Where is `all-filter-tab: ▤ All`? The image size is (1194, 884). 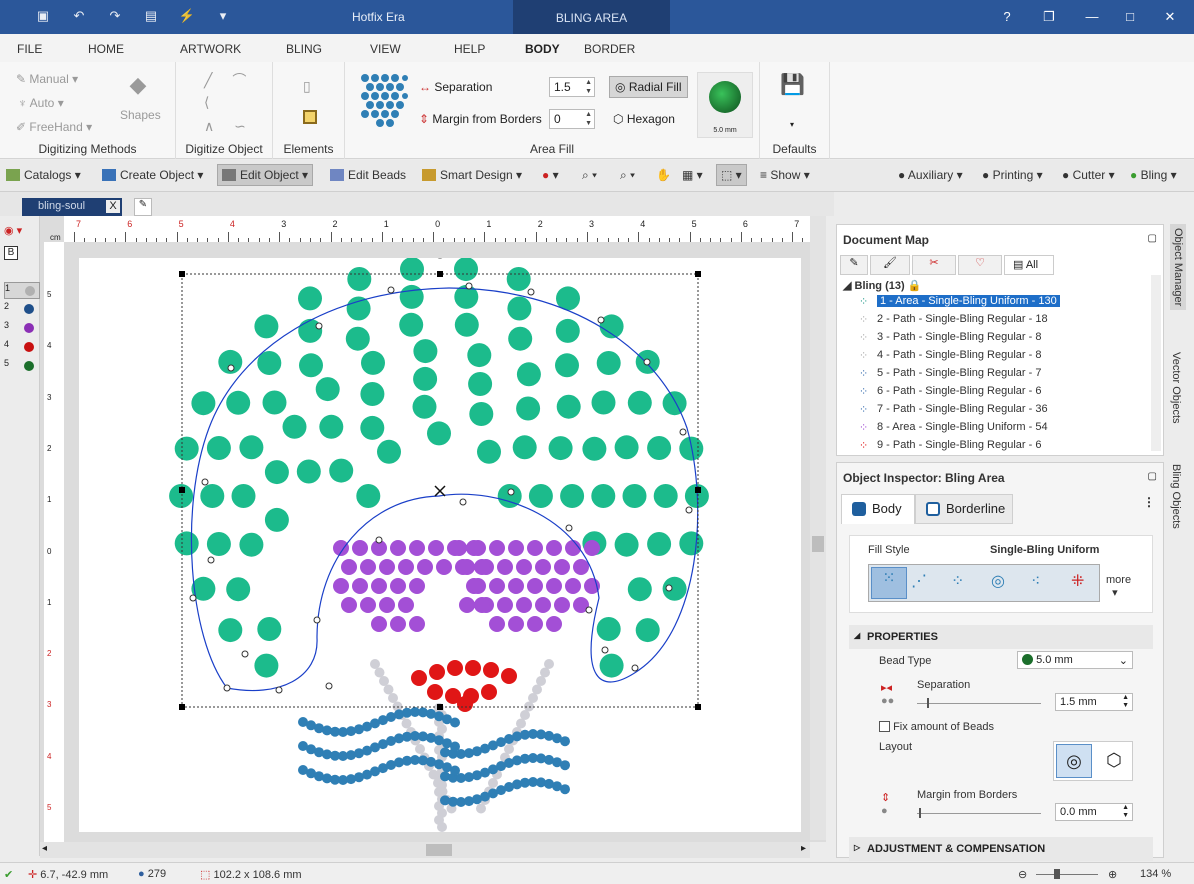
all-filter-tab: ▤ All is located at coordinates (1029, 265).